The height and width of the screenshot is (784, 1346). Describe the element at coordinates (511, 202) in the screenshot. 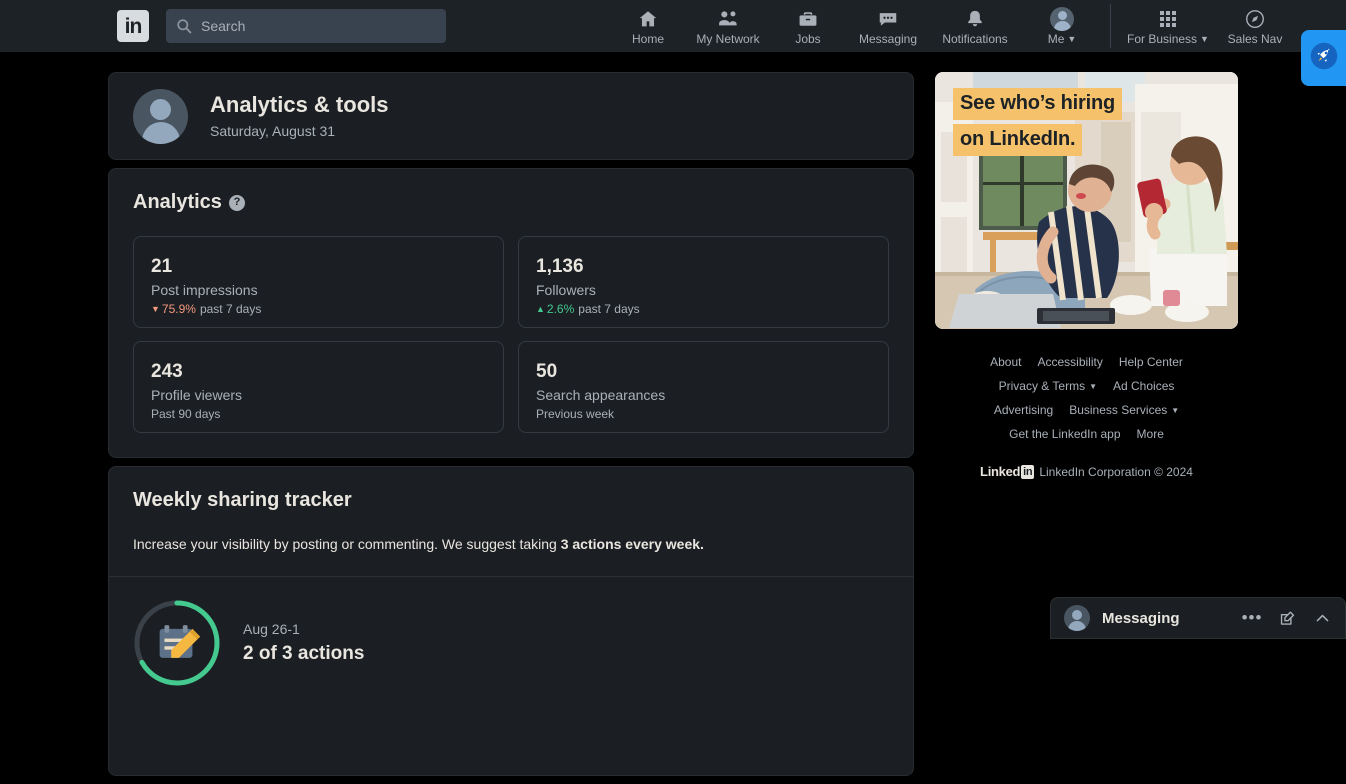

I see `analytics-section-title: Analytics ?` at that location.